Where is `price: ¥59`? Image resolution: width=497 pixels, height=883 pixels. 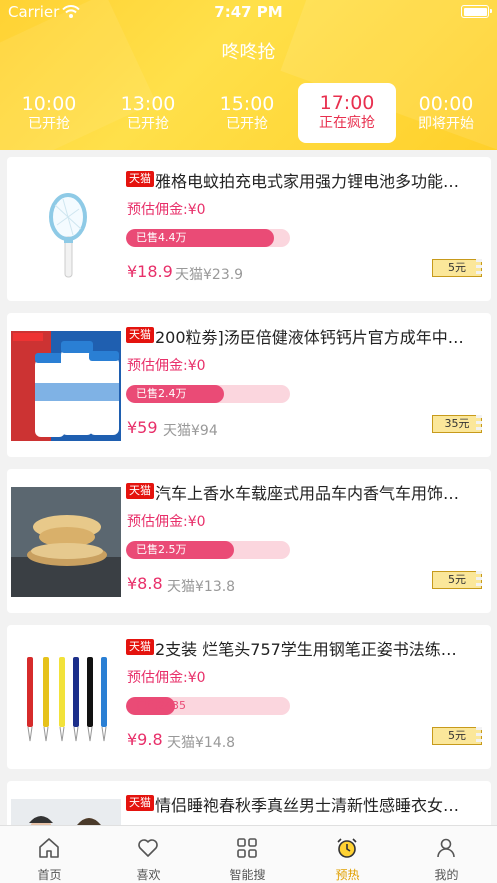 price: ¥59 is located at coordinates (142, 427).